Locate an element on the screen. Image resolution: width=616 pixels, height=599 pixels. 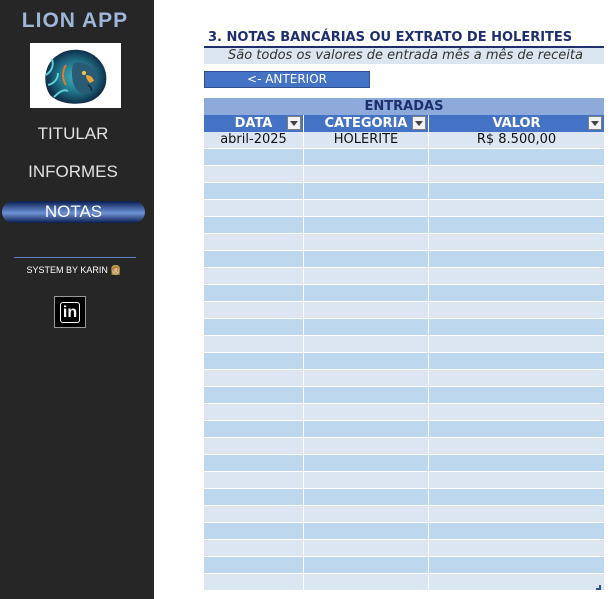
table-cell: R$ 8.500,00 is located at coordinates (516, 140).